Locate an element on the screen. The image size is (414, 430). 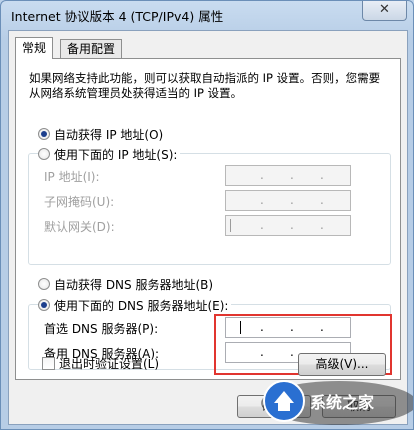
preferred-dns-label: 首选 DNS 服务器(P): is located at coordinates (101, 329).